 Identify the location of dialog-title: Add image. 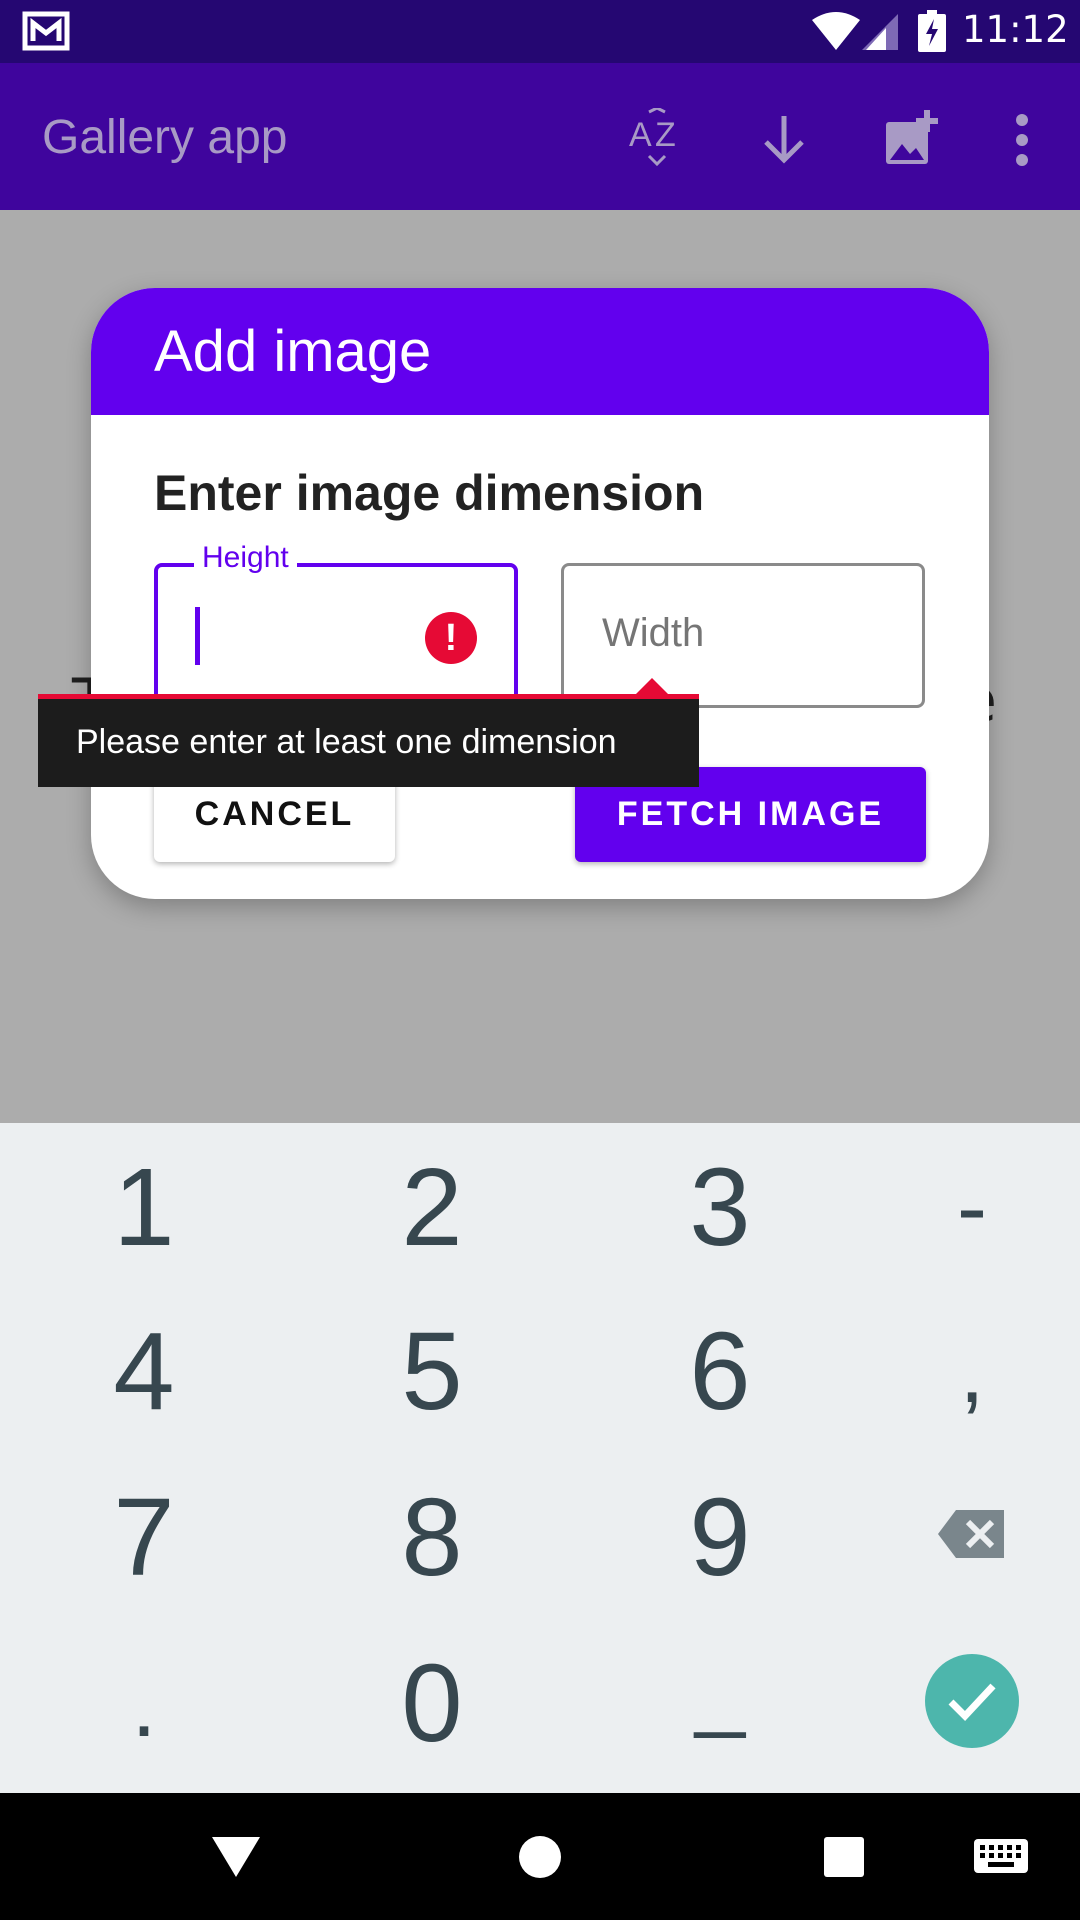
(293, 351).